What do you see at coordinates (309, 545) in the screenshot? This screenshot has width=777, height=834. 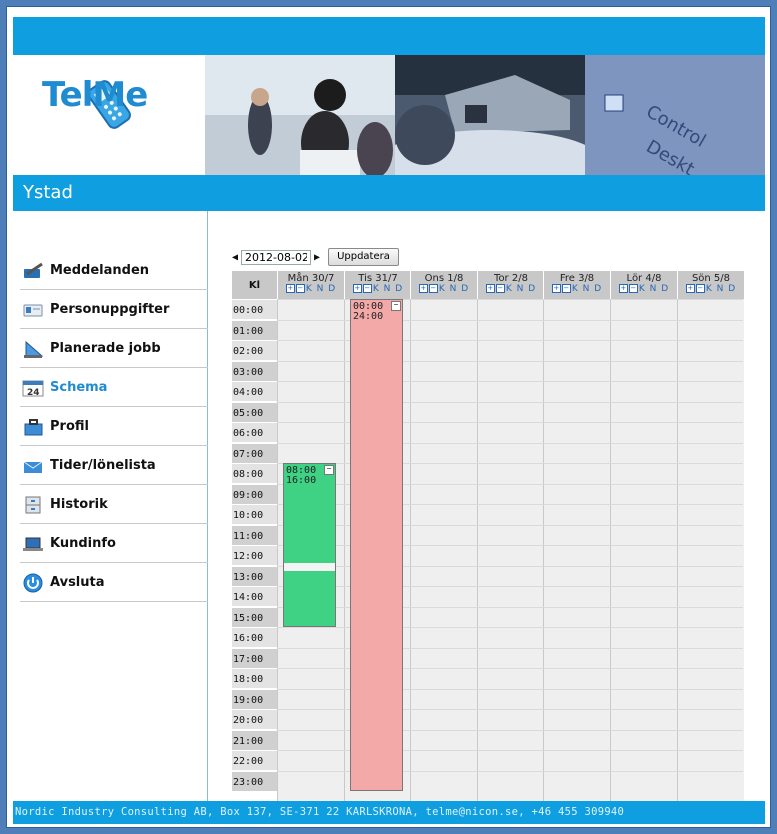 I see `shift-block: 08:00 16:00−` at bounding box center [309, 545].